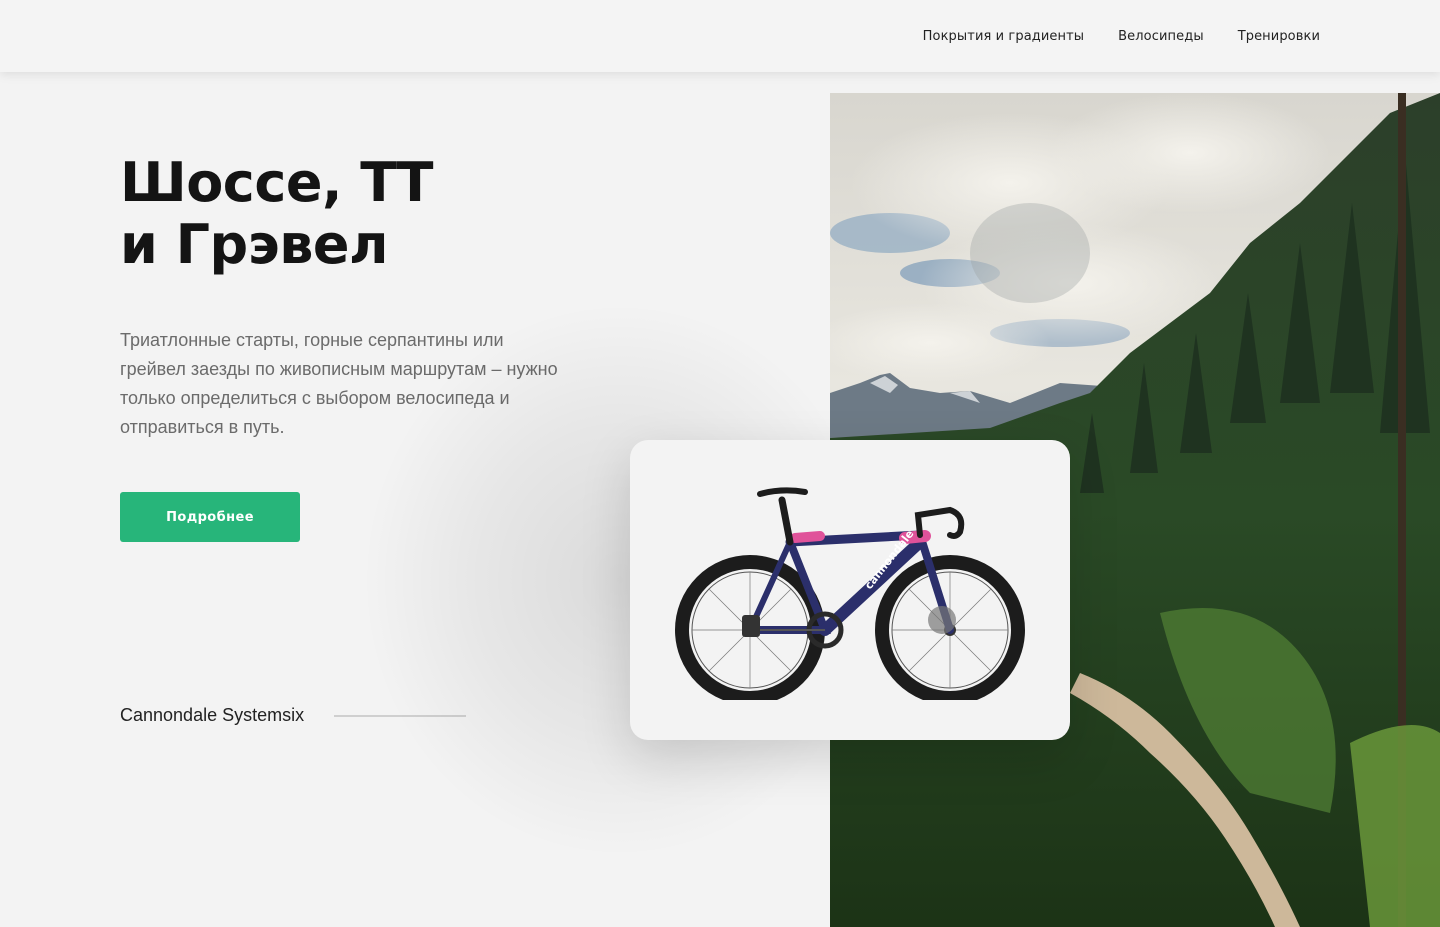  What do you see at coordinates (210, 517) in the screenshot?
I see `details-button: Подробнее` at bounding box center [210, 517].